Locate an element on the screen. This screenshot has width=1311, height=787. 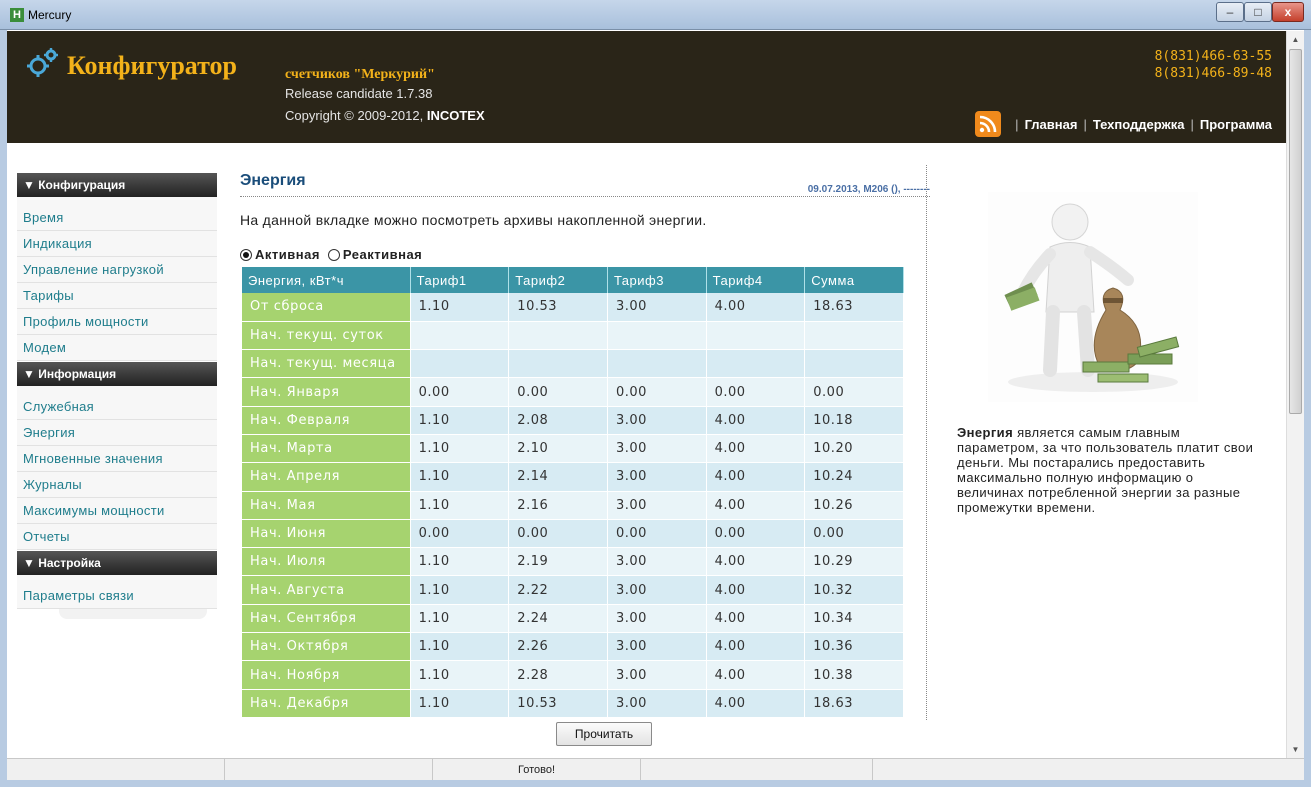
scroll-up-arrow-icon: ▲ is located at coordinates (1295, 39).